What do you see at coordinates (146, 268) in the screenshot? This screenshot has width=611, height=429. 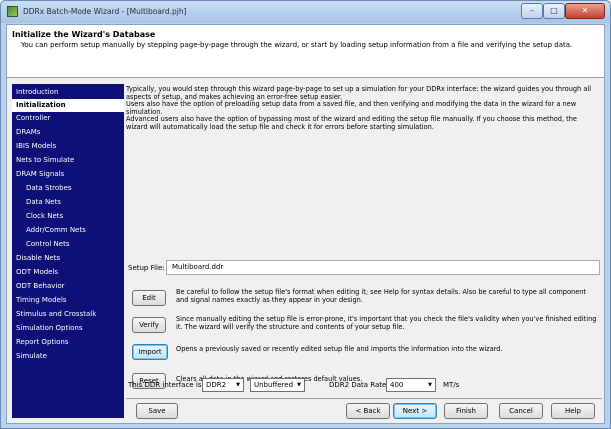 I see `setup-file-label: Setup File:` at bounding box center [146, 268].